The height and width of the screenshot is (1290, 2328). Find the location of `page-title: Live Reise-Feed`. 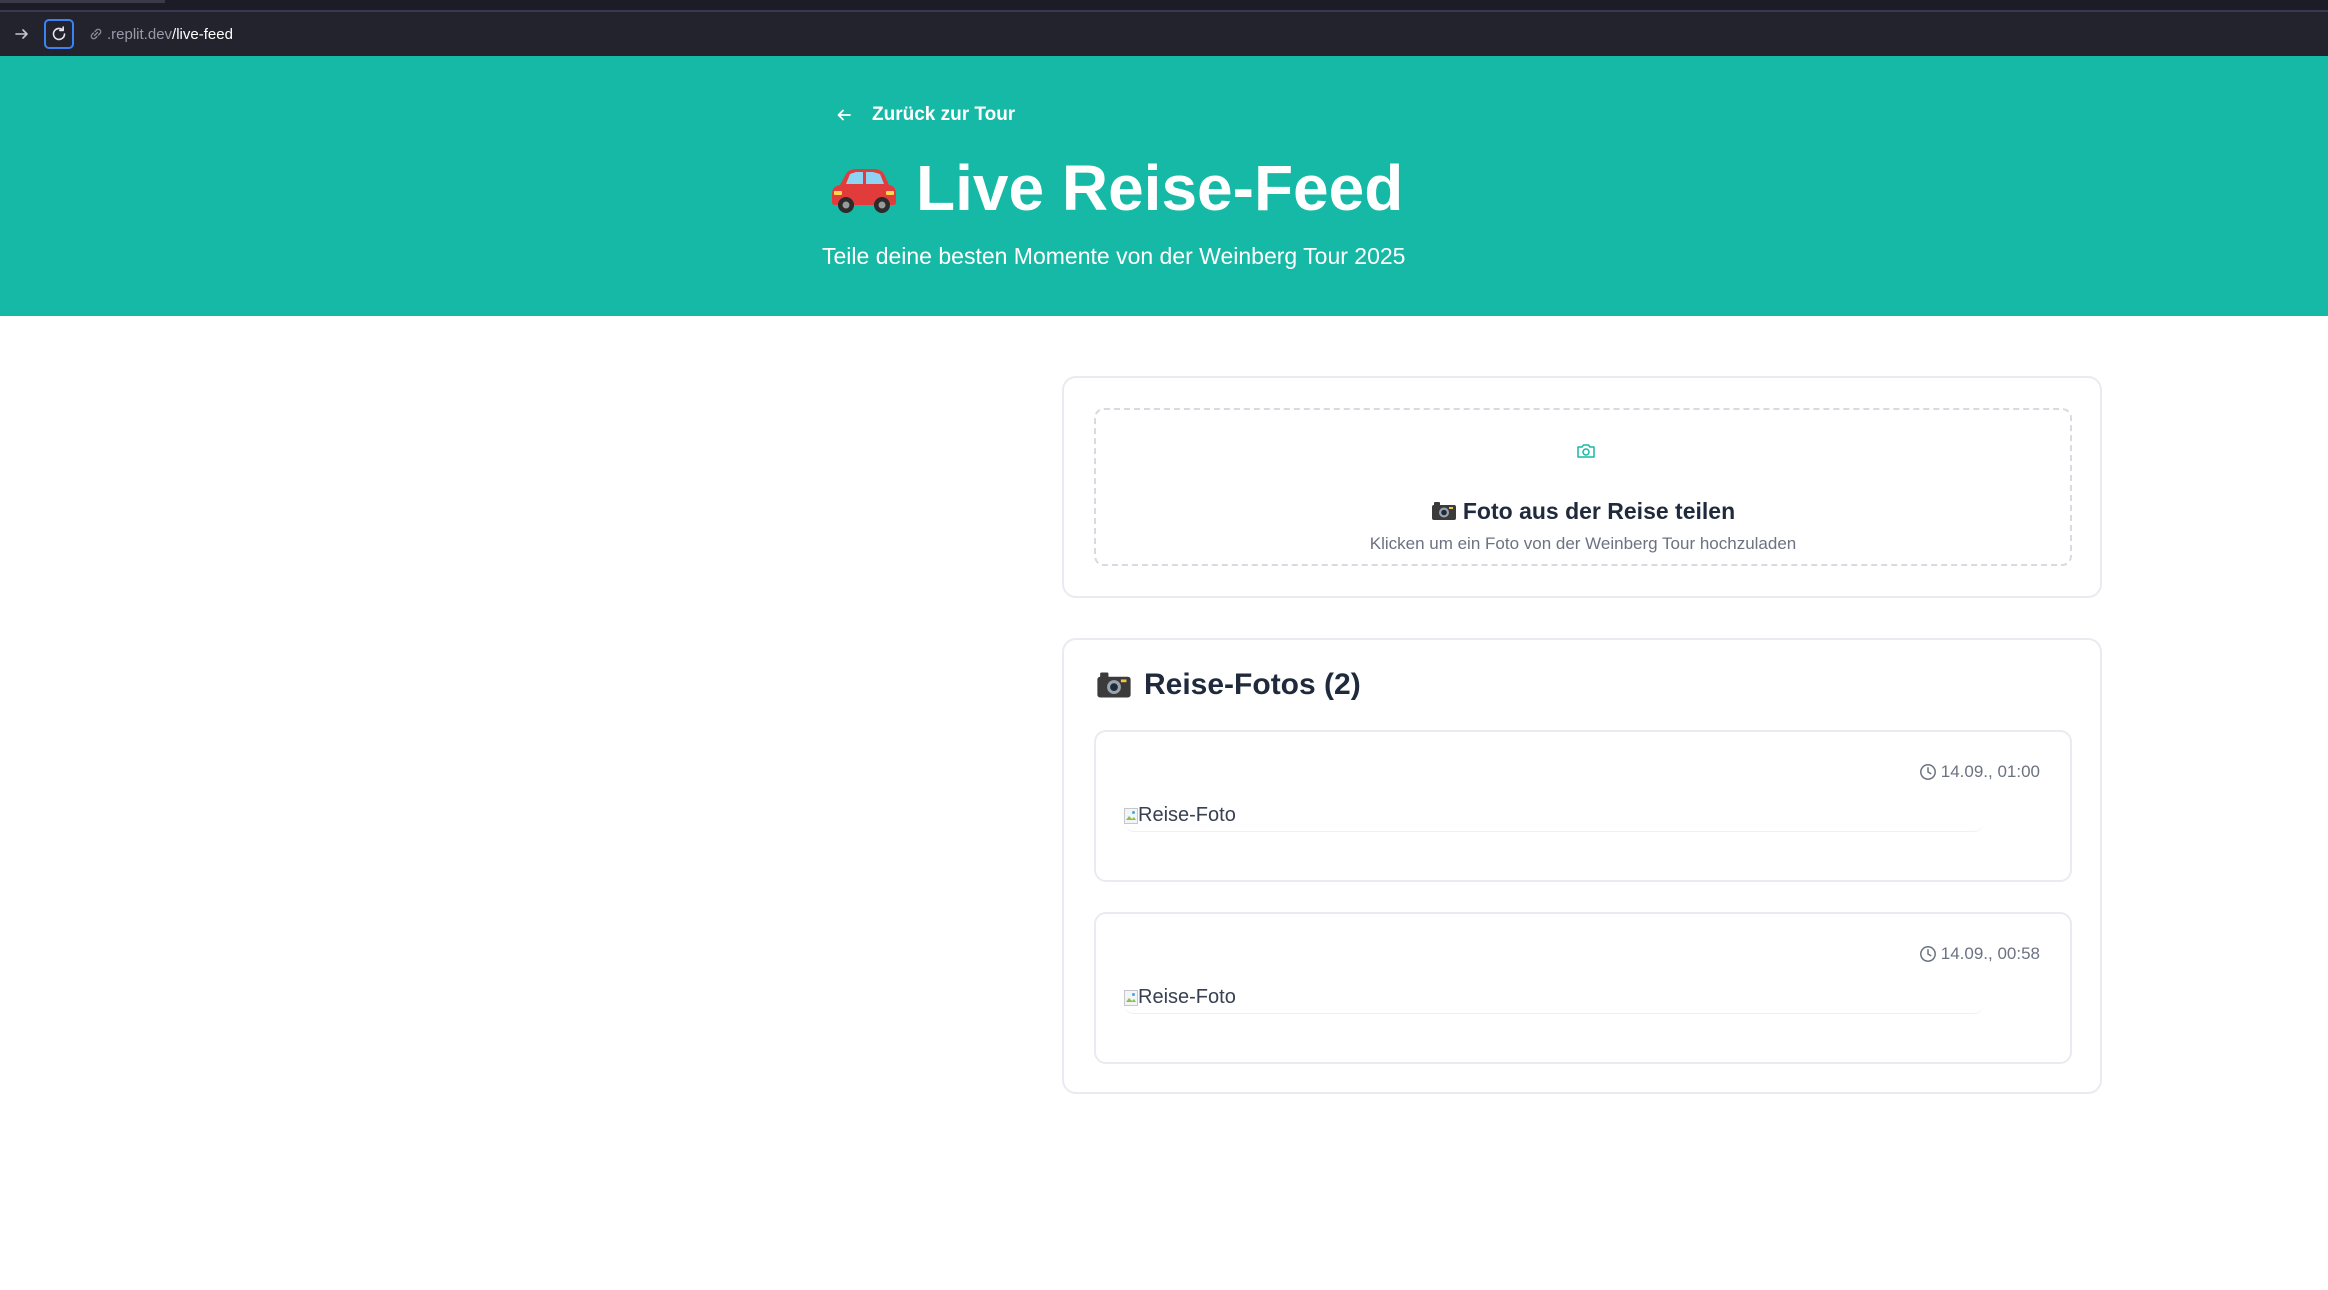

page-title: Live Reise-Feed is located at coordinates (1114, 188).